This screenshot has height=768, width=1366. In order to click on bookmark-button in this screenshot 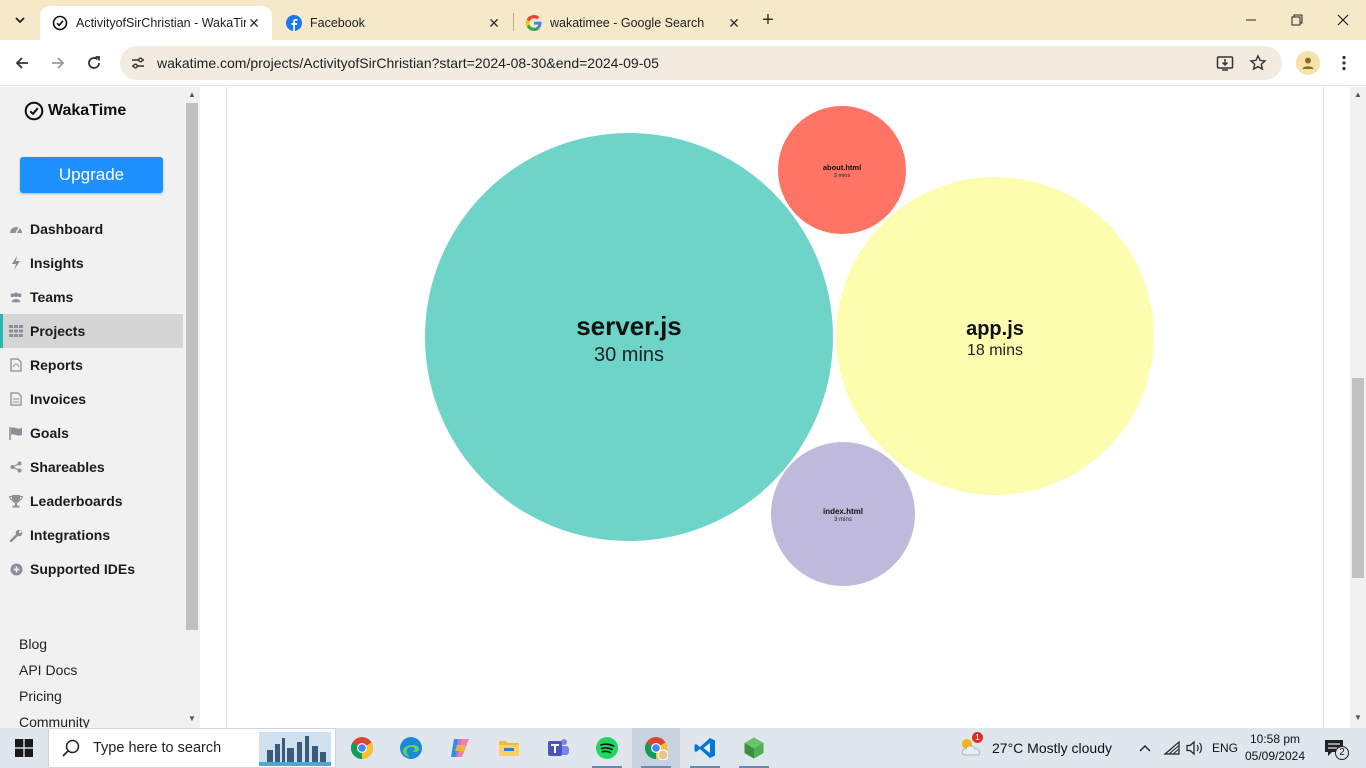, I will do `click(1258, 63)`.